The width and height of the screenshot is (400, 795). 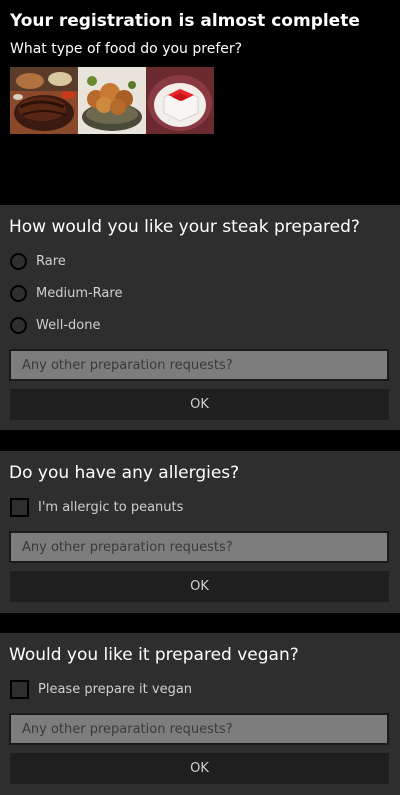 I want to click on vegan-option: Please prepare it vegan, so click(x=101, y=689).